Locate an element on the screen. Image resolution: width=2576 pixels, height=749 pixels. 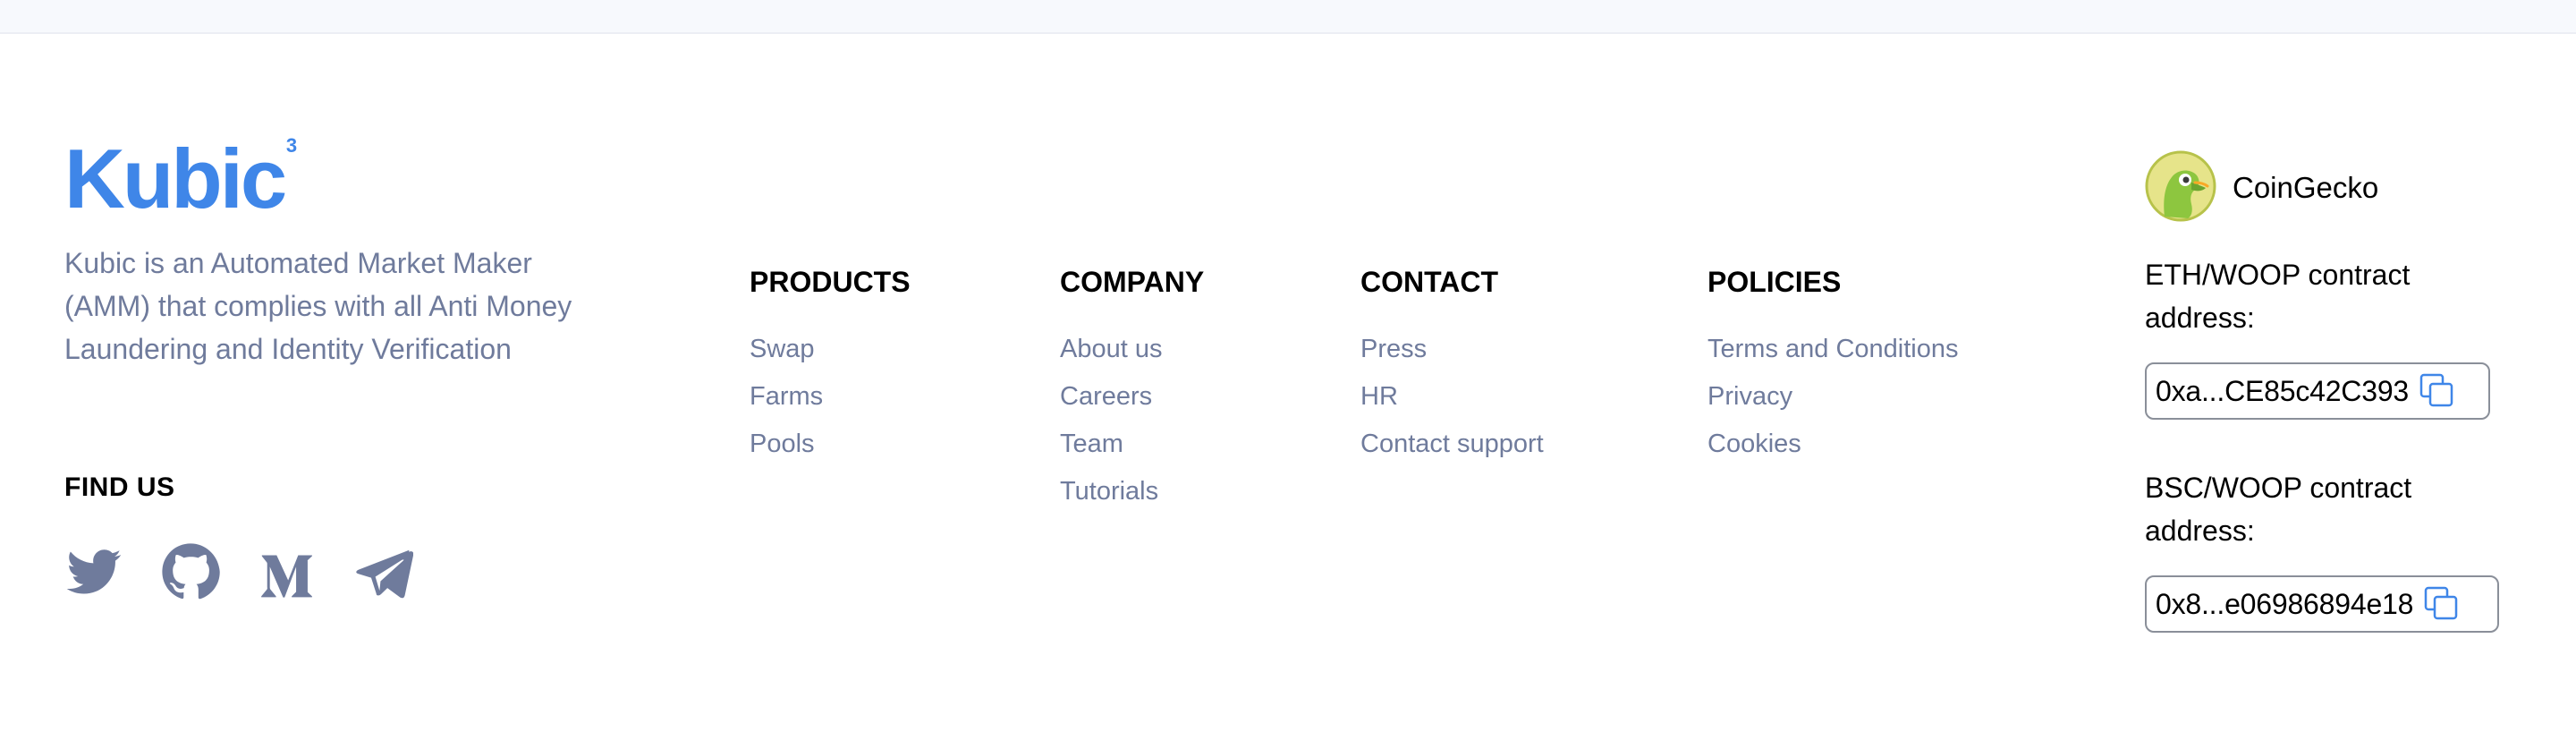
company-heading: COMPANY is located at coordinates (1132, 282).